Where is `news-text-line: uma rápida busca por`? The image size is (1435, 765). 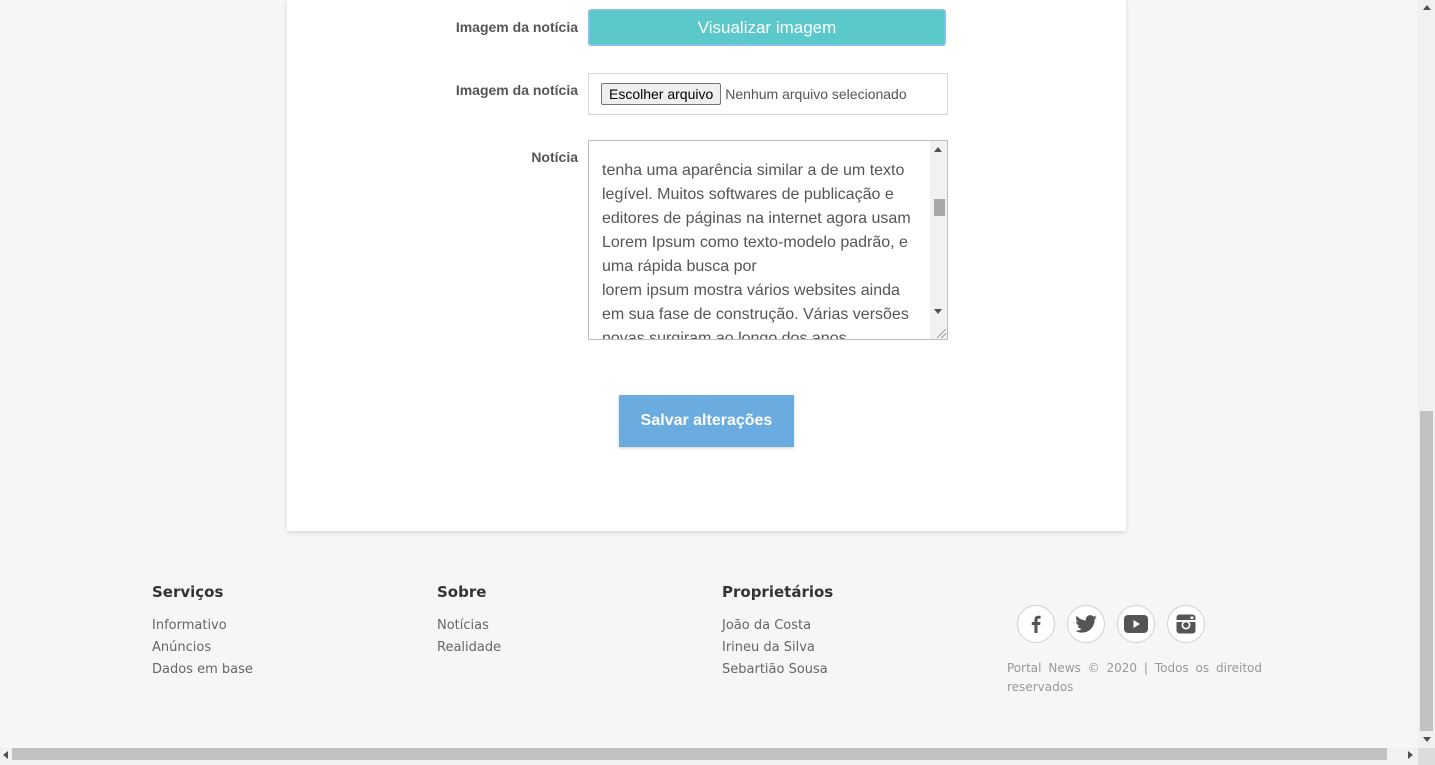 news-text-line: uma rápida busca por is located at coordinates (679, 266).